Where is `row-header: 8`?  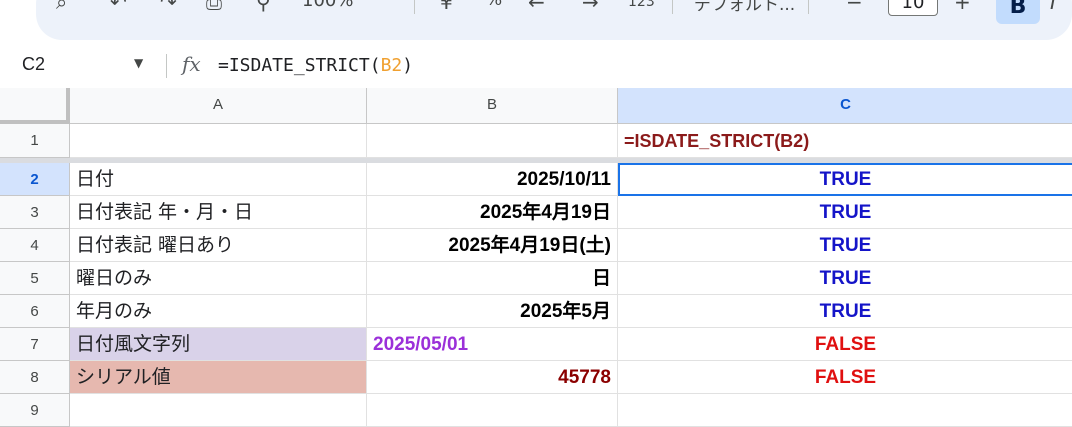
row-header: 8 is located at coordinates (35, 377).